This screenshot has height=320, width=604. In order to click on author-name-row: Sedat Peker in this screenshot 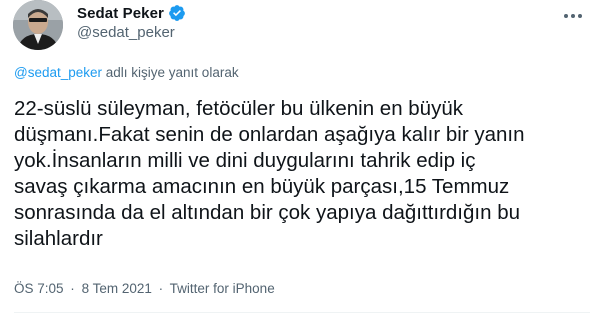, I will do `click(131, 13)`.